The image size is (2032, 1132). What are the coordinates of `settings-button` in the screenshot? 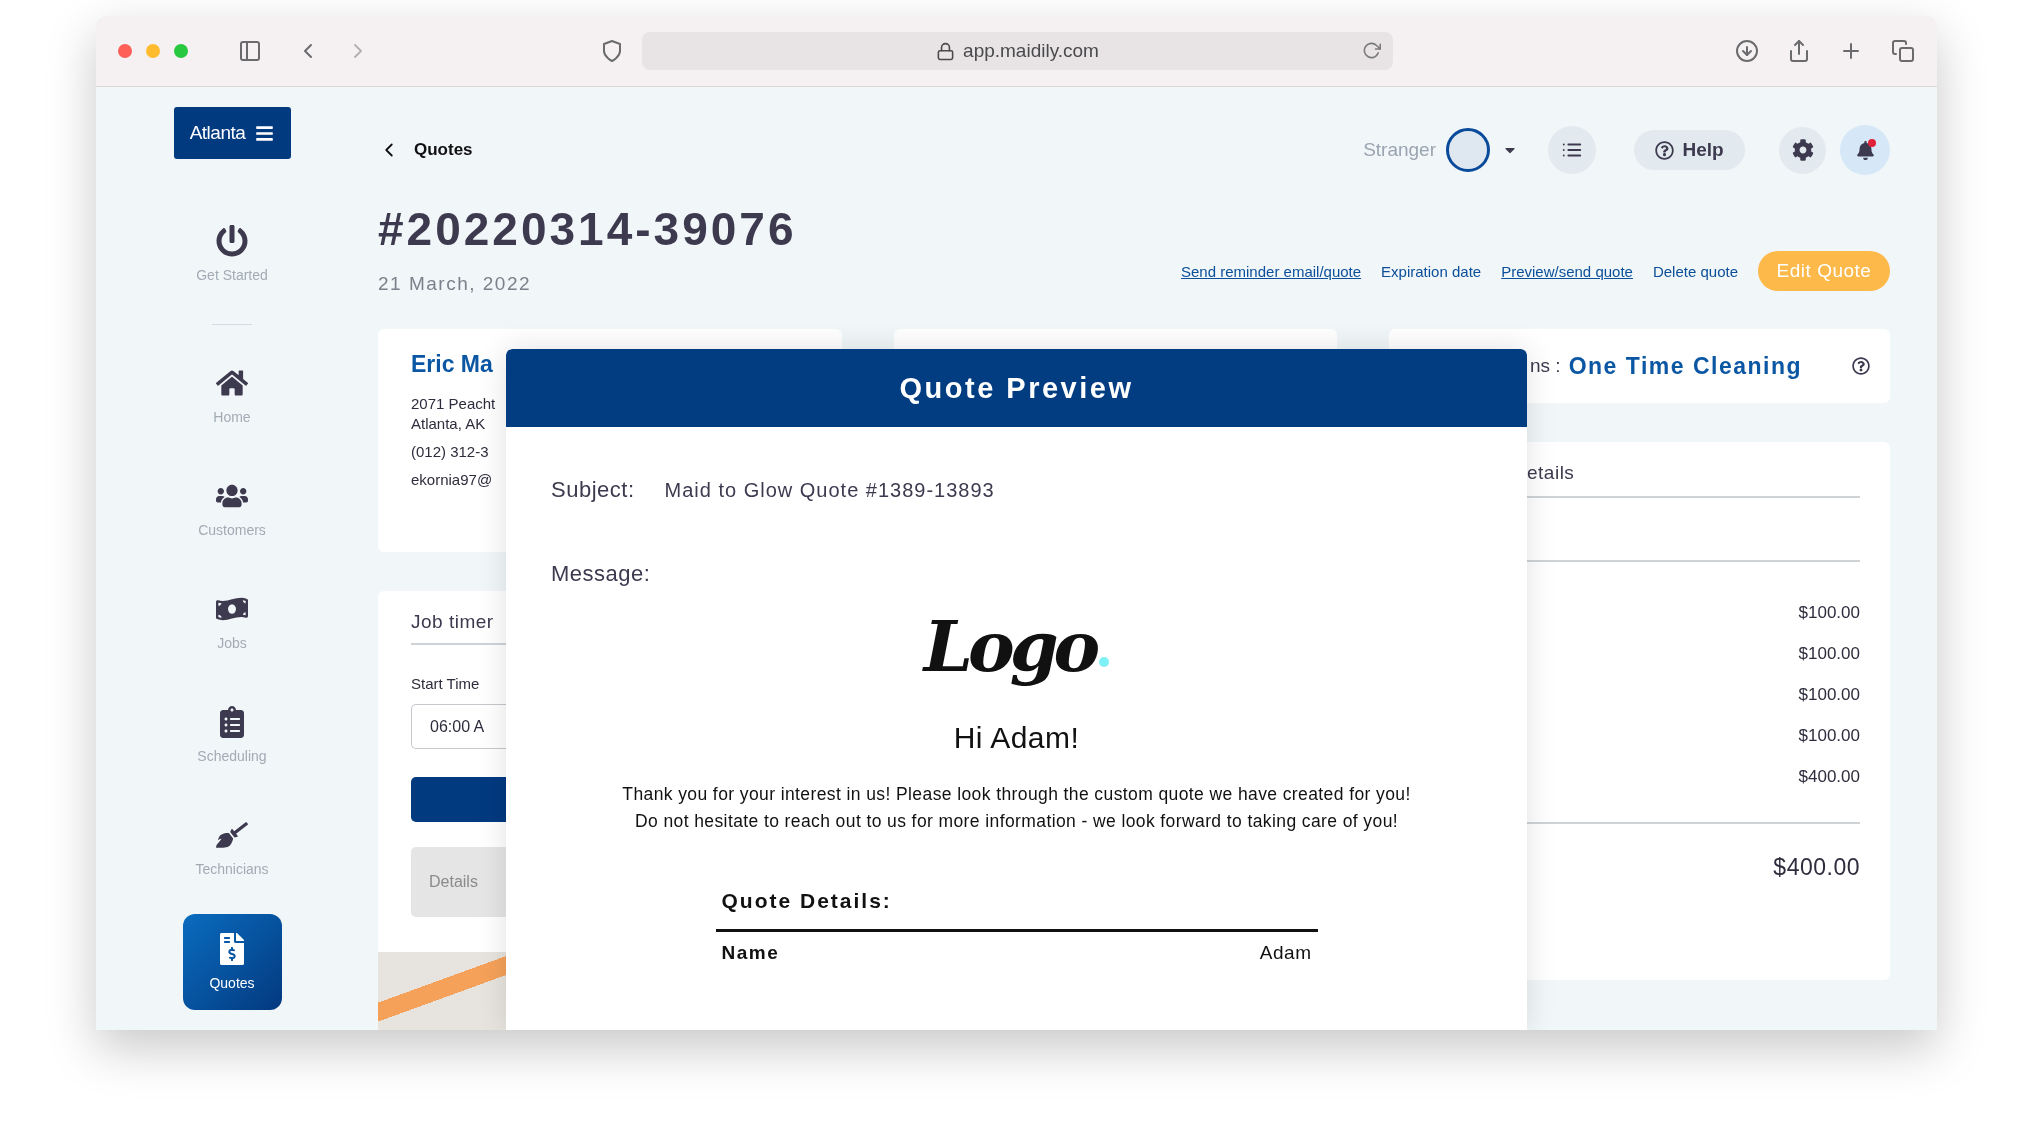 It's located at (1802, 150).